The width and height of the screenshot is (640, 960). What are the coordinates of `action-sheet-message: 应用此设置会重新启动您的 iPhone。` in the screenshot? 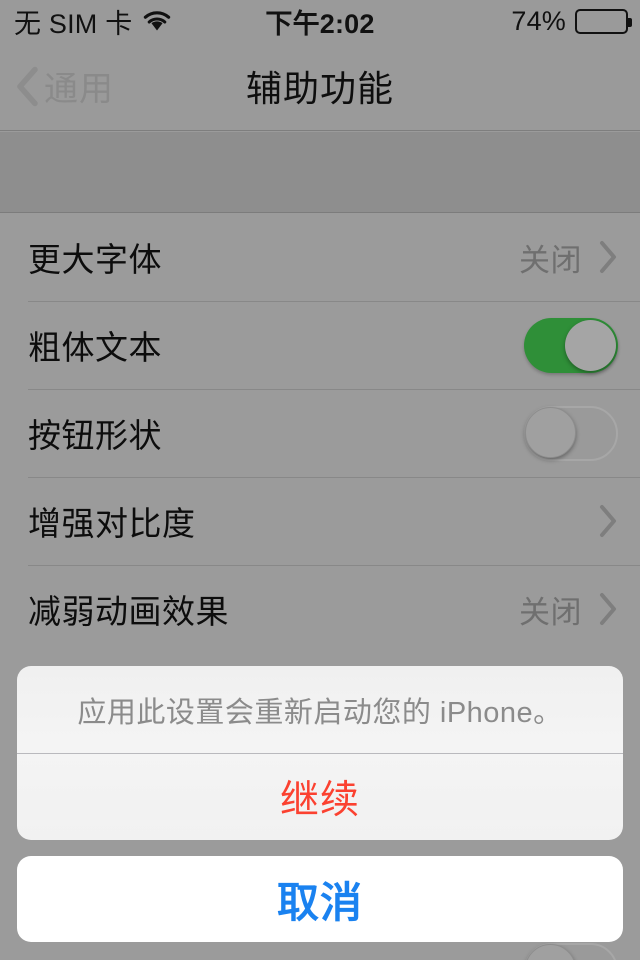 It's located at (320, 712).